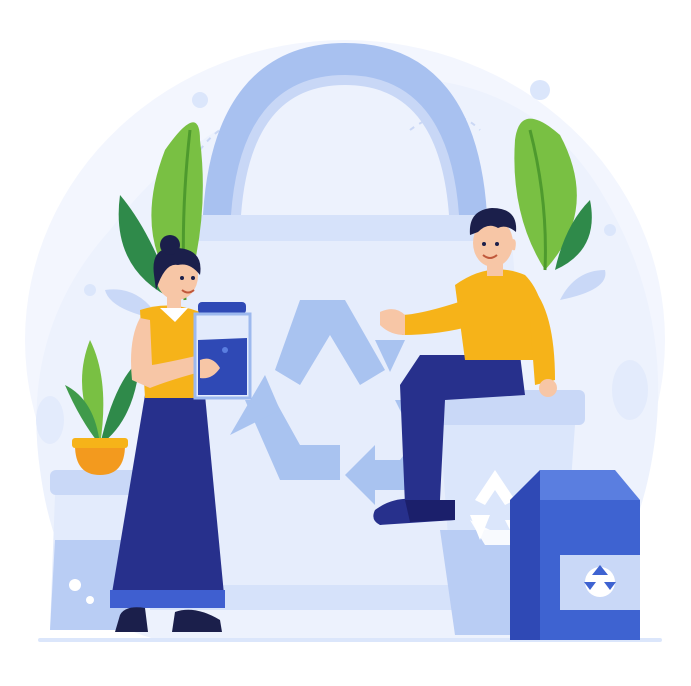 This screenshot has width=691, height=686. What do you see at coordinates (575, 555) in the screenshot?
I see `milk-carton-icon` at bounding box center [575, 555].